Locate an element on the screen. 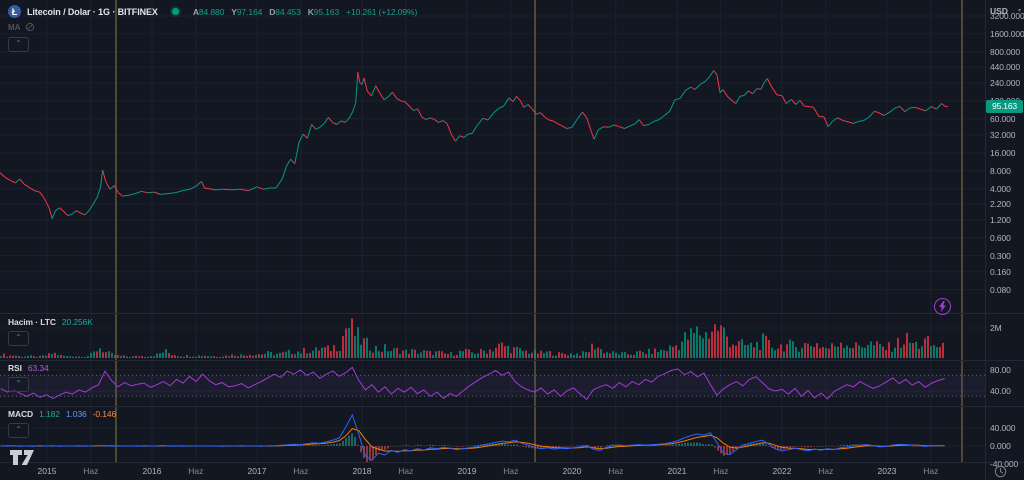 The width and height of the screenshot is (1024, 480). change-value: +10.261 (+12.09%) is located at coordinates (382, 11).